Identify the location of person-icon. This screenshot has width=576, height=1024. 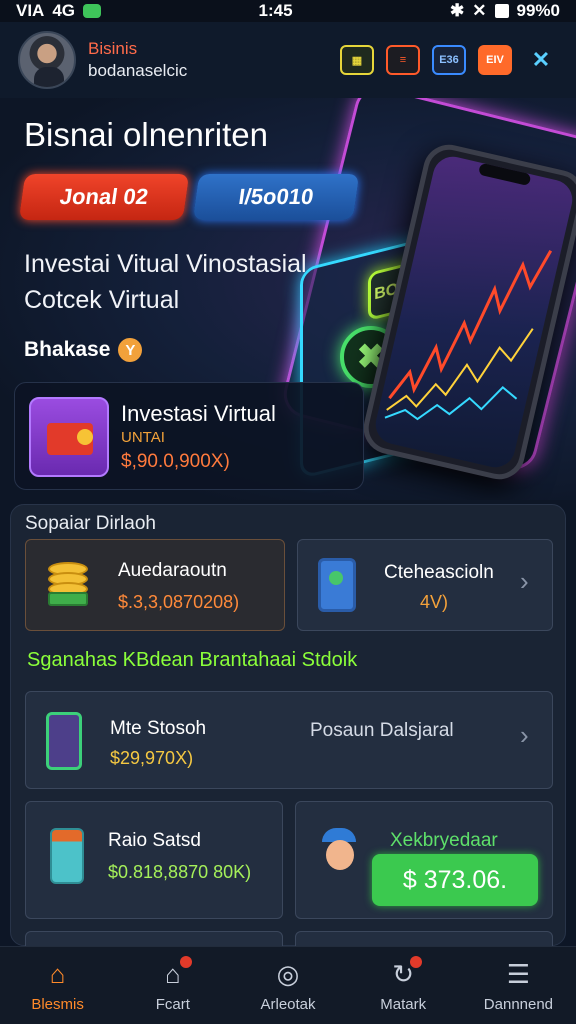
(339, 853).